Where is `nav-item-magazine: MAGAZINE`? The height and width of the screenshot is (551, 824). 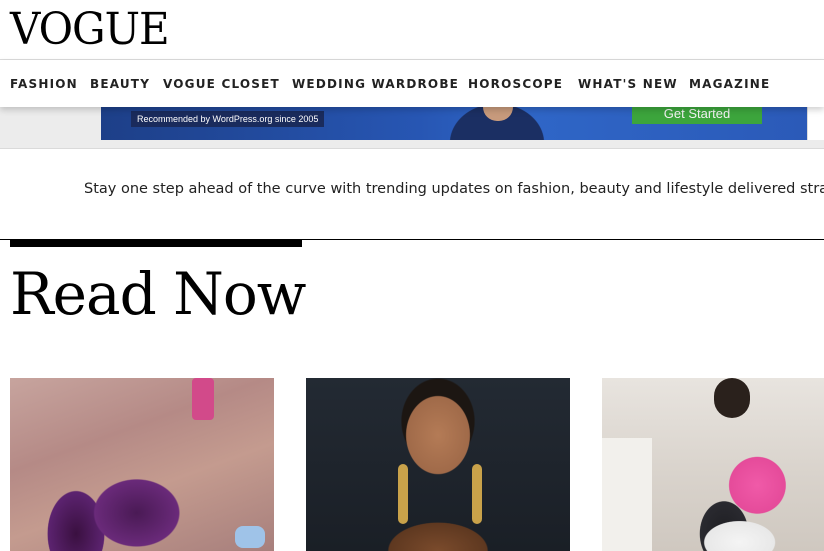 nav-item-magazine: MAGAZINE is located at coordinates (729, 84).